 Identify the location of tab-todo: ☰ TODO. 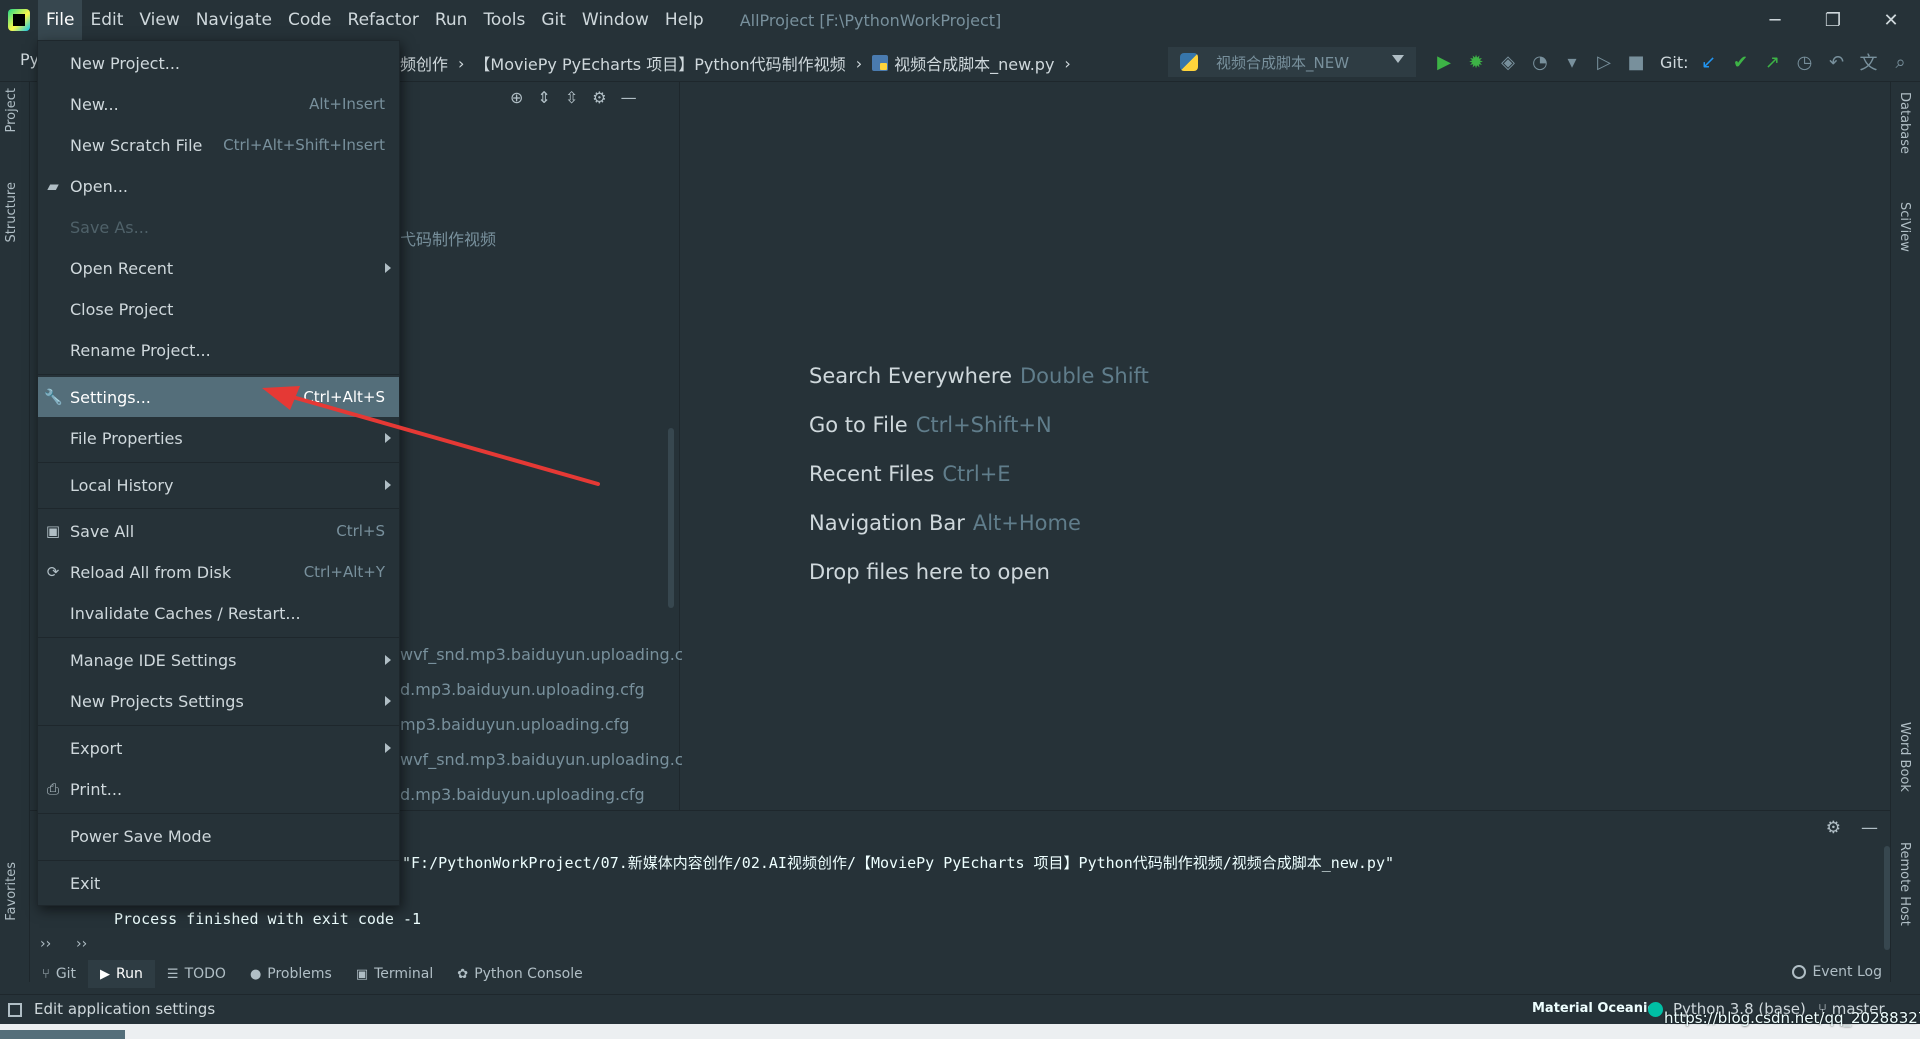
(196, 974).